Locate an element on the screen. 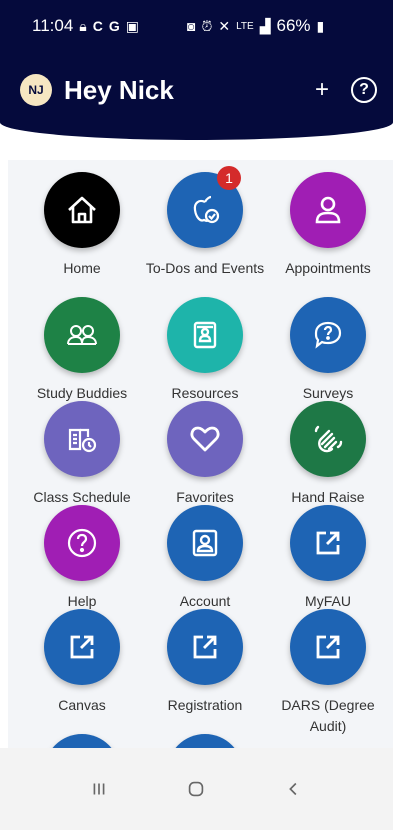  tile-account: Account is located at coordinates (205, 558).